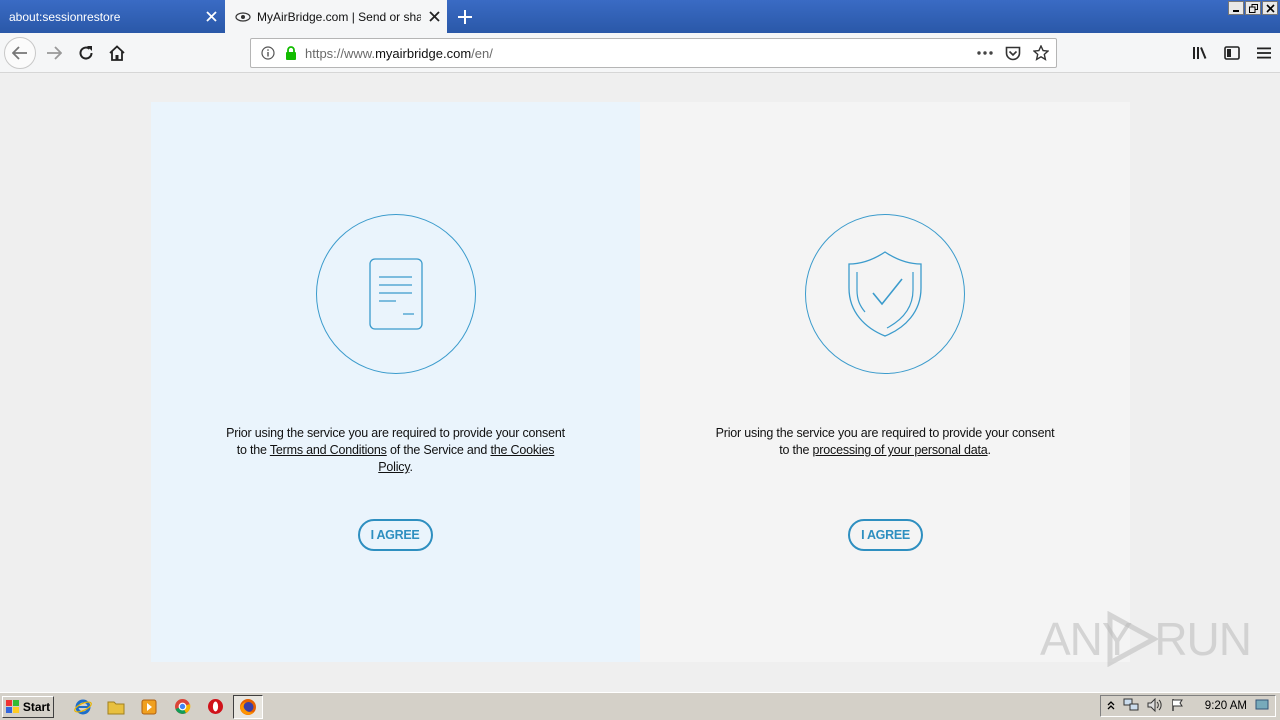  I want to click on clock: 9:20 AM, so click(1226, 706).